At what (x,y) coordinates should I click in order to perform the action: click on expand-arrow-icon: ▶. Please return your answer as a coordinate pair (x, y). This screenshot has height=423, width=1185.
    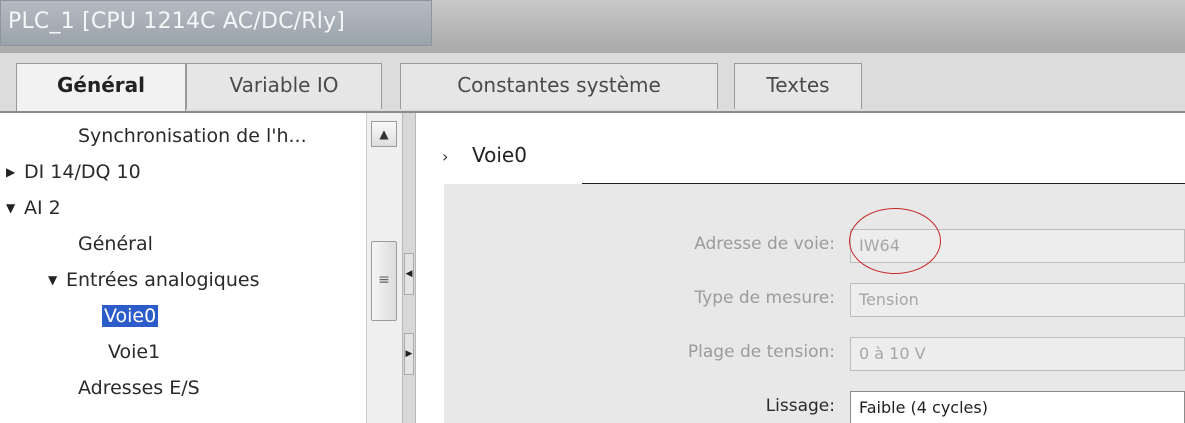
    Looking at the image, I should click on (15, 172).